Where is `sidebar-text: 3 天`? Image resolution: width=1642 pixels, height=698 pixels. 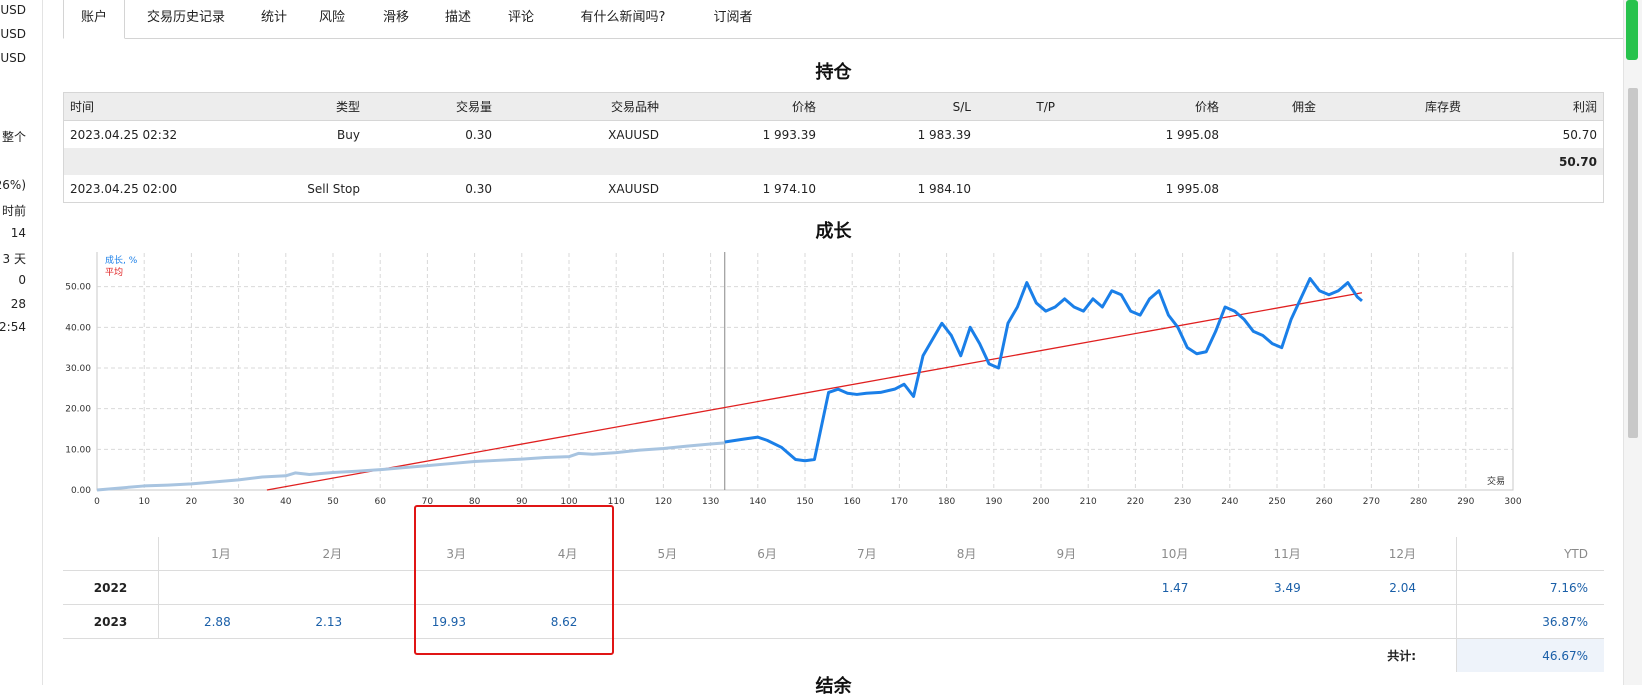 sidebar-text: 3 天 is located at coordinates (14, 259).